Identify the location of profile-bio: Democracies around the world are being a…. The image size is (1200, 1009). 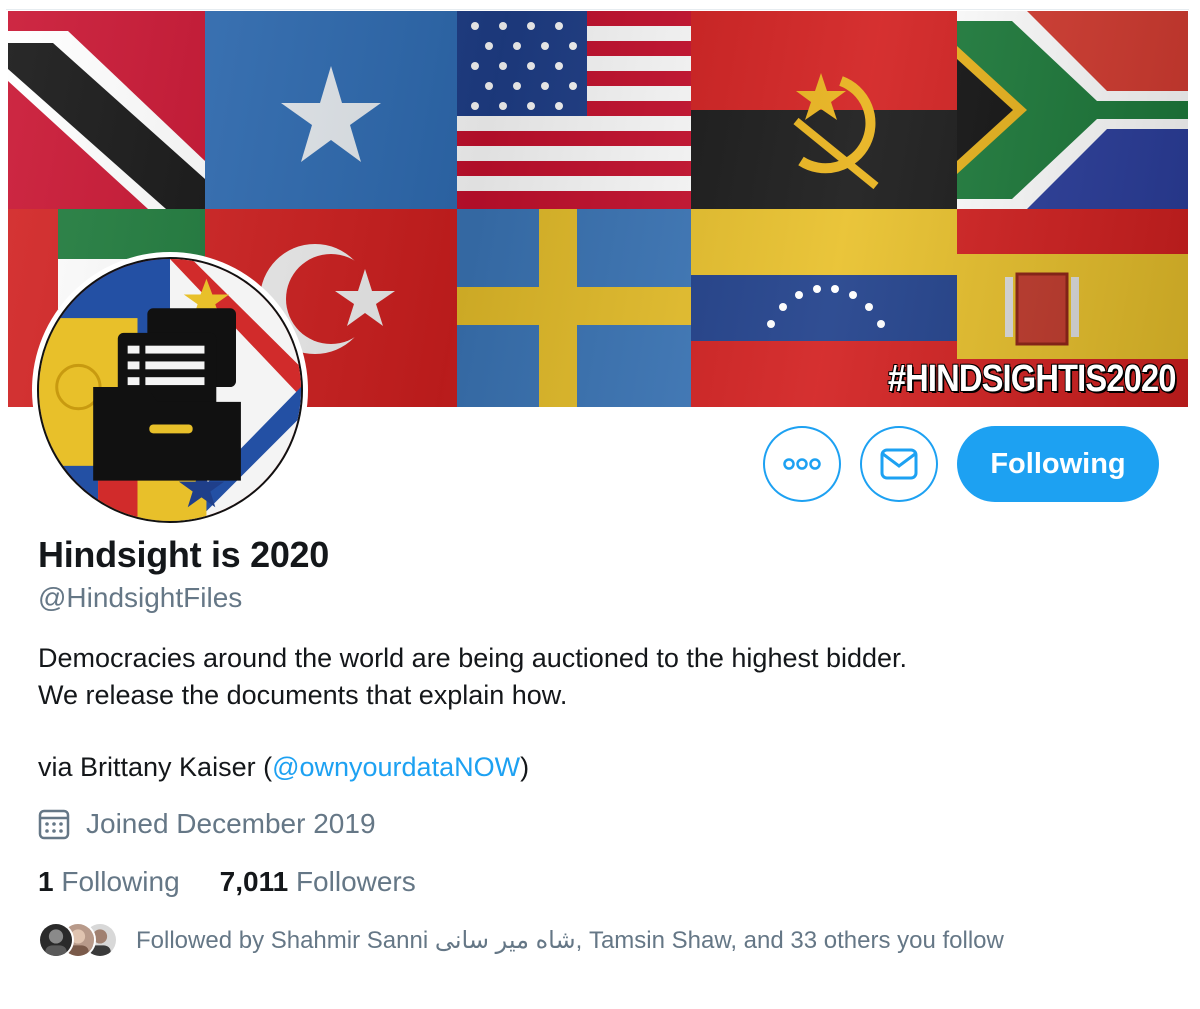
(473, 676).